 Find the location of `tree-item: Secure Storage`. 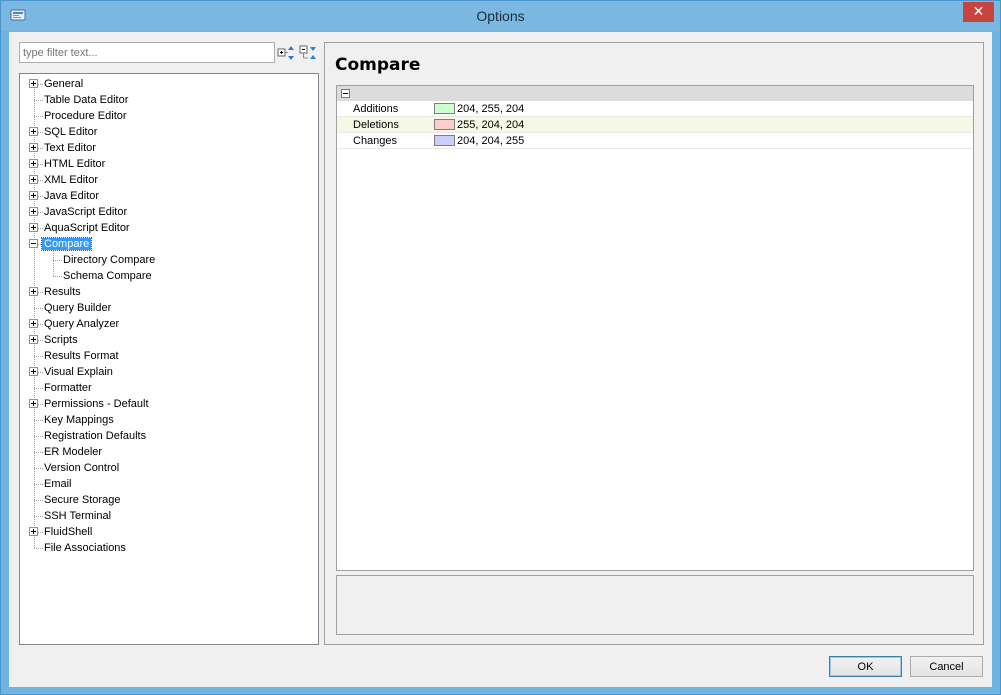

tree-item: Secure Storage is located at coordinates (82, 500).